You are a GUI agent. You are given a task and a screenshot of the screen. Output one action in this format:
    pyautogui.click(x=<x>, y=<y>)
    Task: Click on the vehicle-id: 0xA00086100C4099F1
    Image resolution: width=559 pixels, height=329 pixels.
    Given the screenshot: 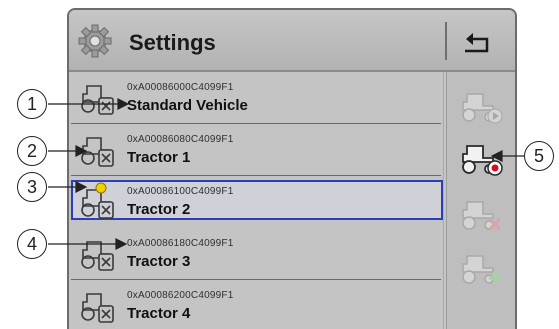 What is the action you would take?
    pyautogui.click(x=180, y=191)
    